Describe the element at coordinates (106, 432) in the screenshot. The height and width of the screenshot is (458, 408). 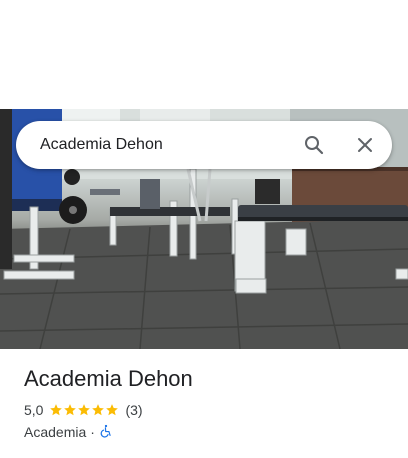
I see `wheelchair-icon` at that location.